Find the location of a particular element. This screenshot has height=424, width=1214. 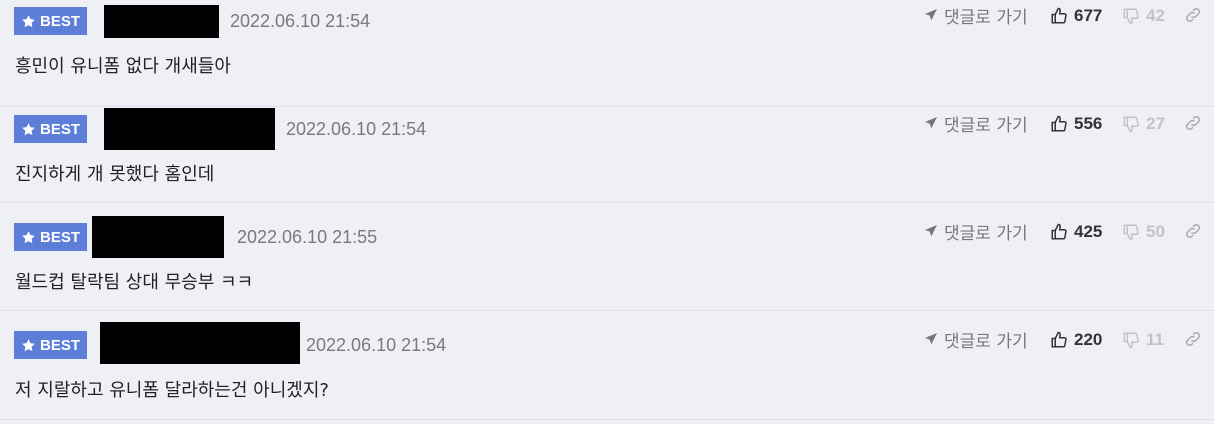

downvote-count: 50 is located at coordinates (1155, 231).